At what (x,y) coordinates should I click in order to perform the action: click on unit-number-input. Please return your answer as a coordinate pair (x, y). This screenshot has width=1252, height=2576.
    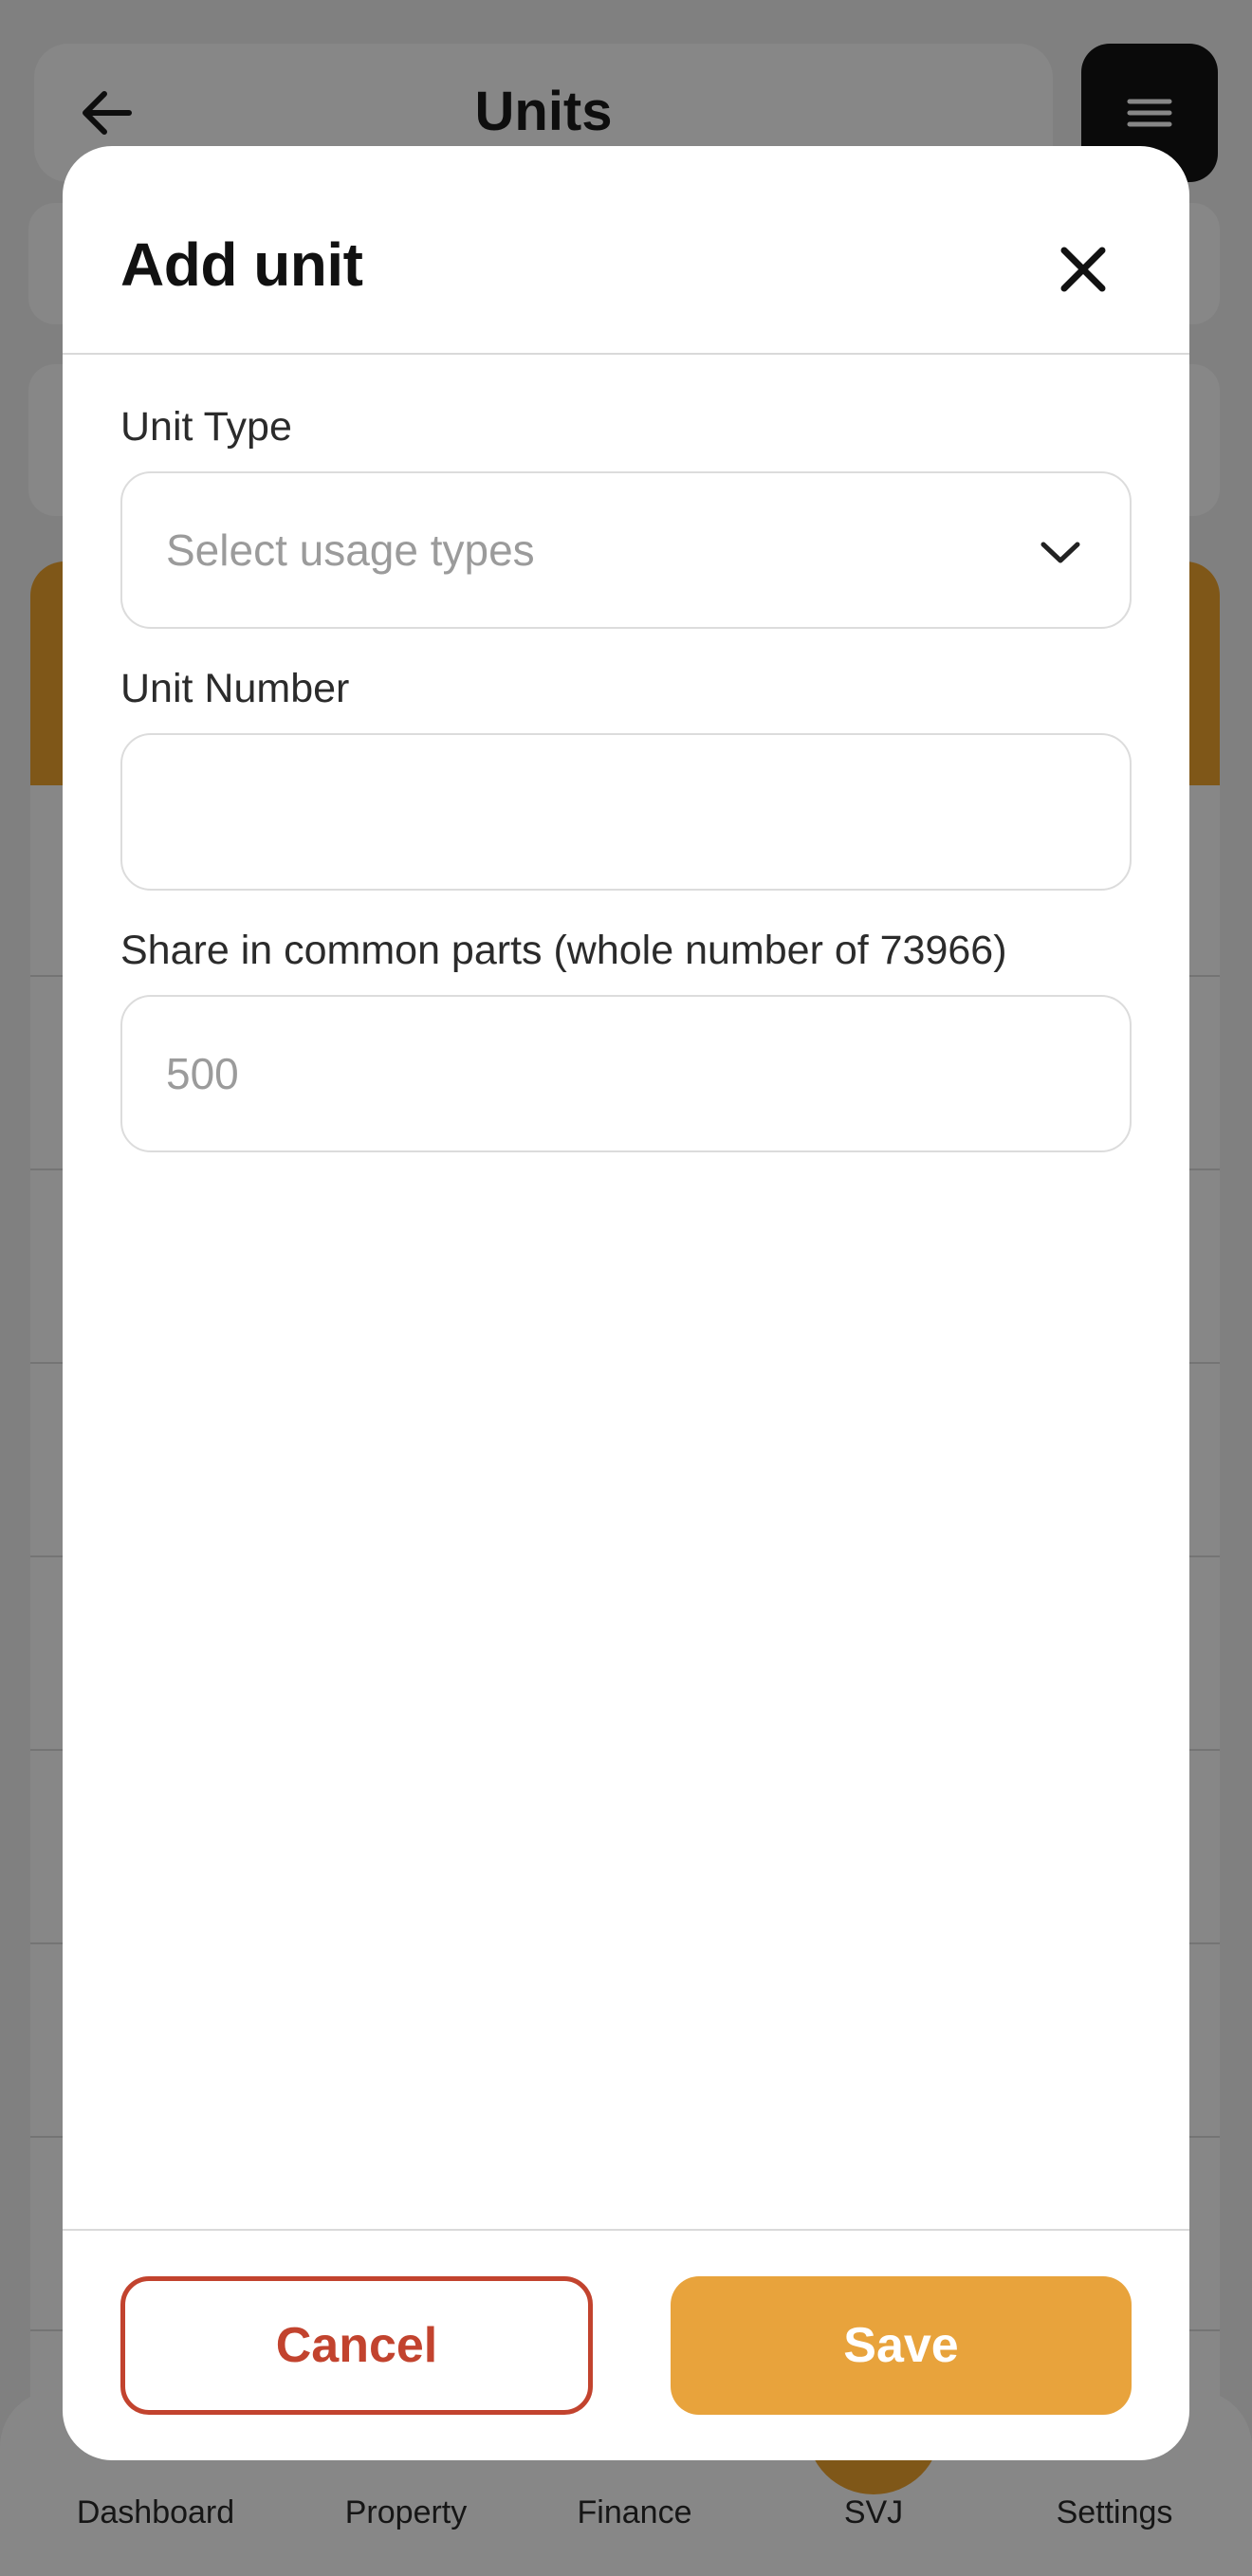
    Looking at the image, I should click on (626, 812).